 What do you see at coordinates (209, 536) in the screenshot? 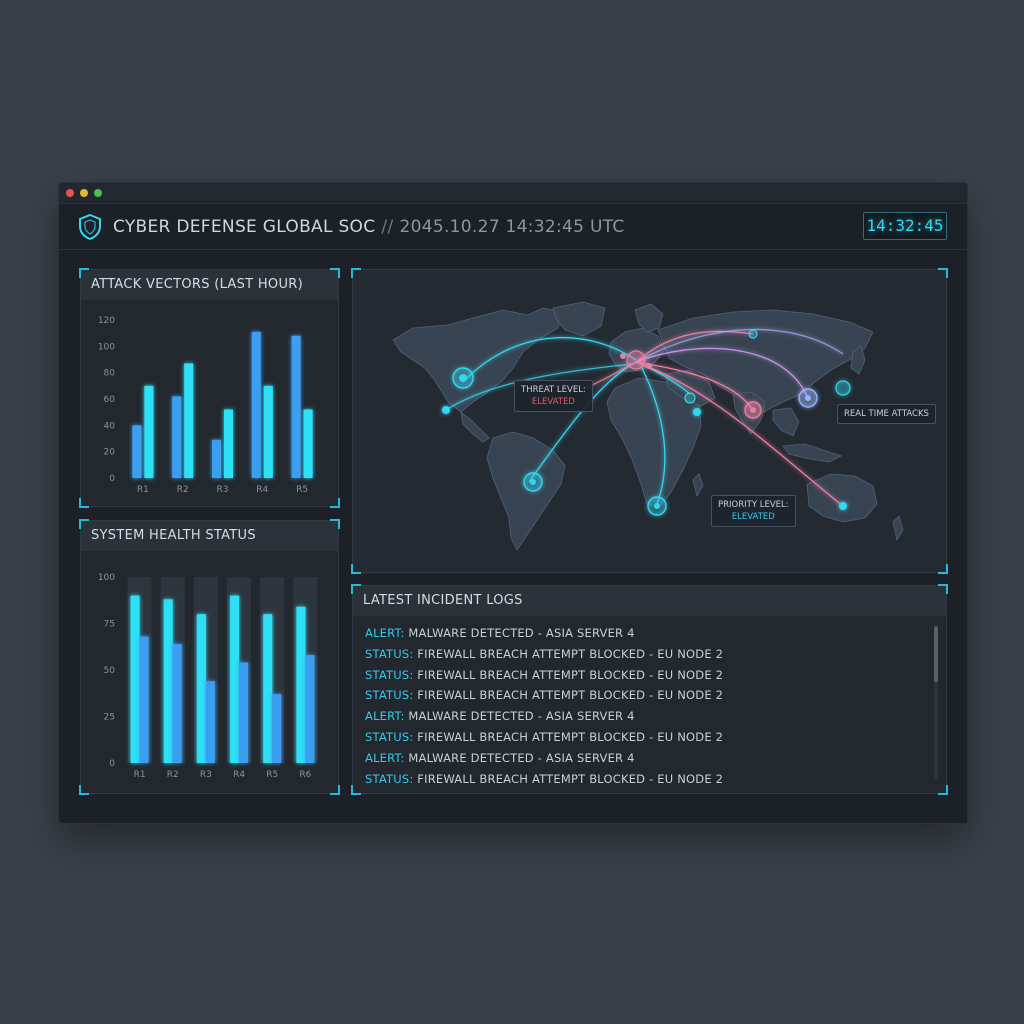
I see `system-health-title: SYSTEM HEALTH STATUS` at bounding box center [209, 536].